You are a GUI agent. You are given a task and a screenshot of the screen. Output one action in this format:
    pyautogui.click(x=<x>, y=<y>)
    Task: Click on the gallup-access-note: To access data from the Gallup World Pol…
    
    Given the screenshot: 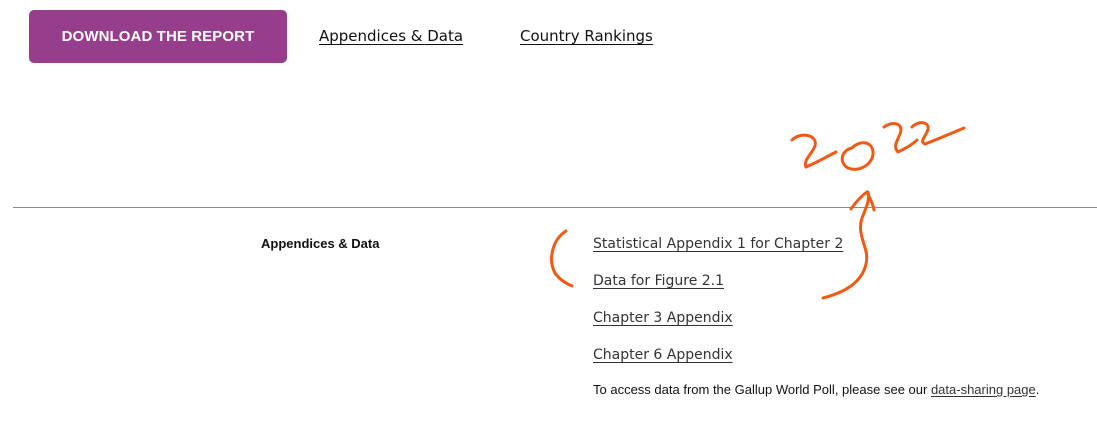 What is the action you would take?
    pyautogui.click(x=816, y=389)
    